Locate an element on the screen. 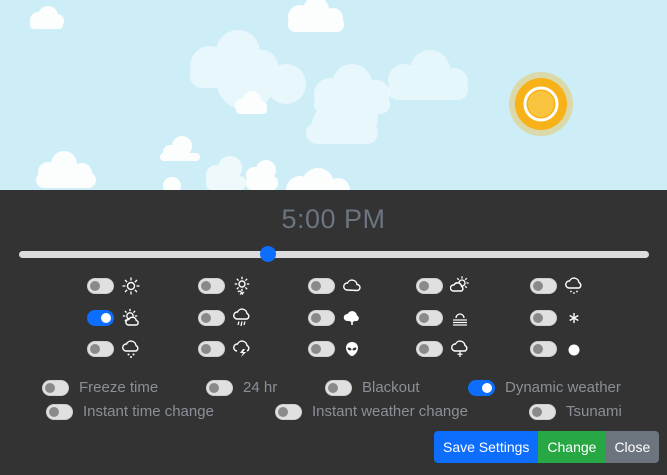 The width and height of the screenshot is (667, 475). weather-option-cloud-lightning is located at coordinates (225, 349).